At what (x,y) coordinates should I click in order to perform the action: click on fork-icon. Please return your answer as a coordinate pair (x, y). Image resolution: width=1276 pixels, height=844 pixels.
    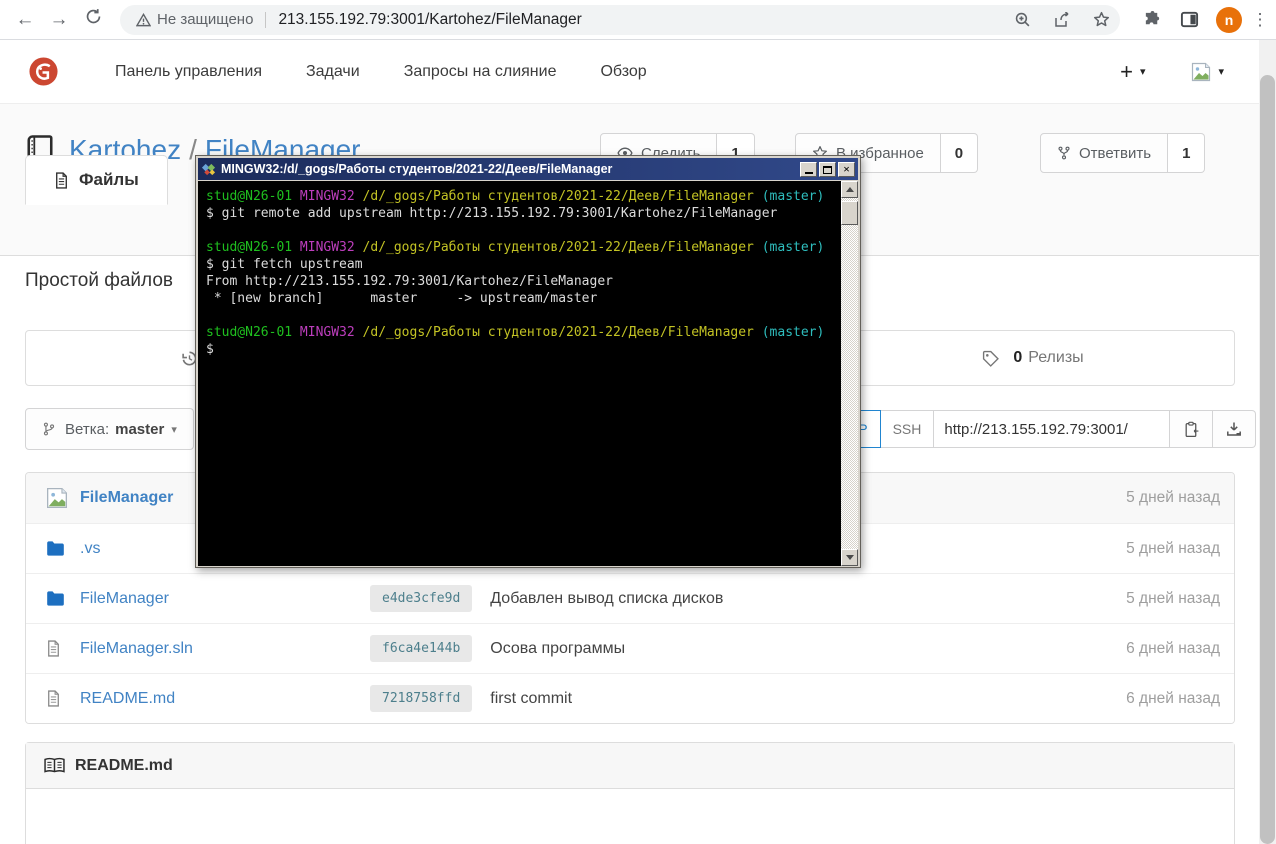
    Looking at the image, I should click on (1064, 153).